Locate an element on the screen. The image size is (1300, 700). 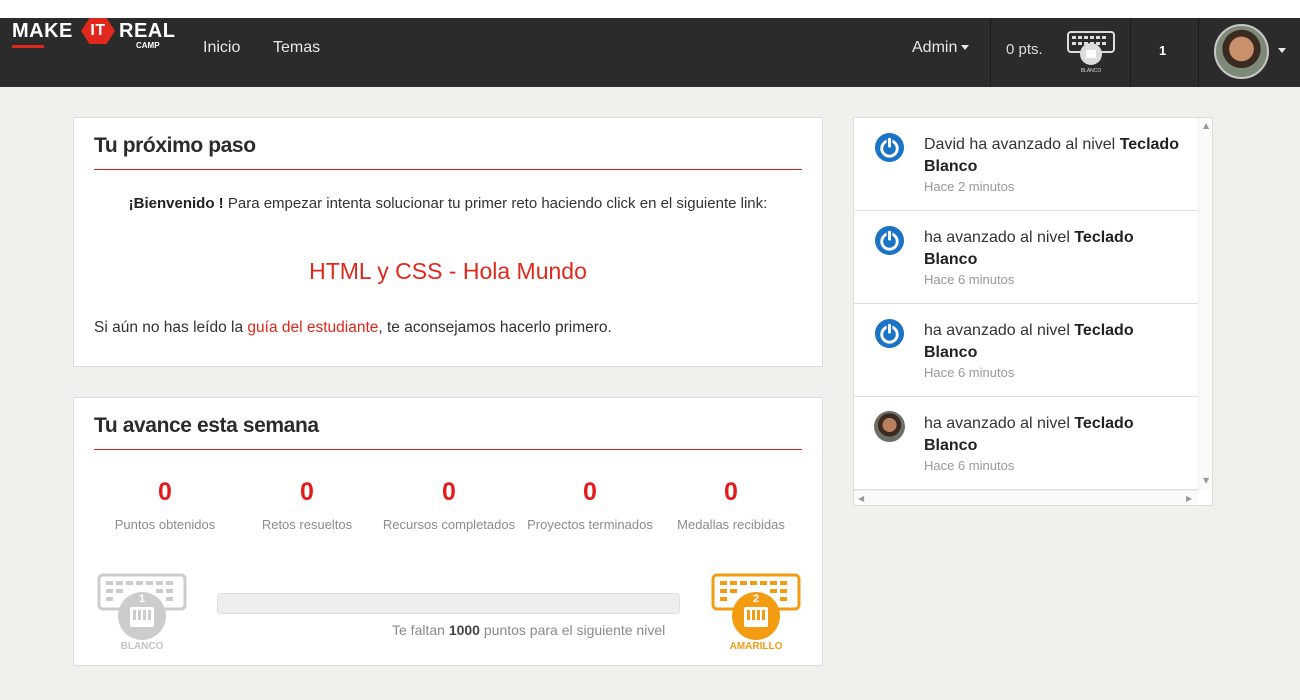
top-strip is located at coordinates (650, 9).